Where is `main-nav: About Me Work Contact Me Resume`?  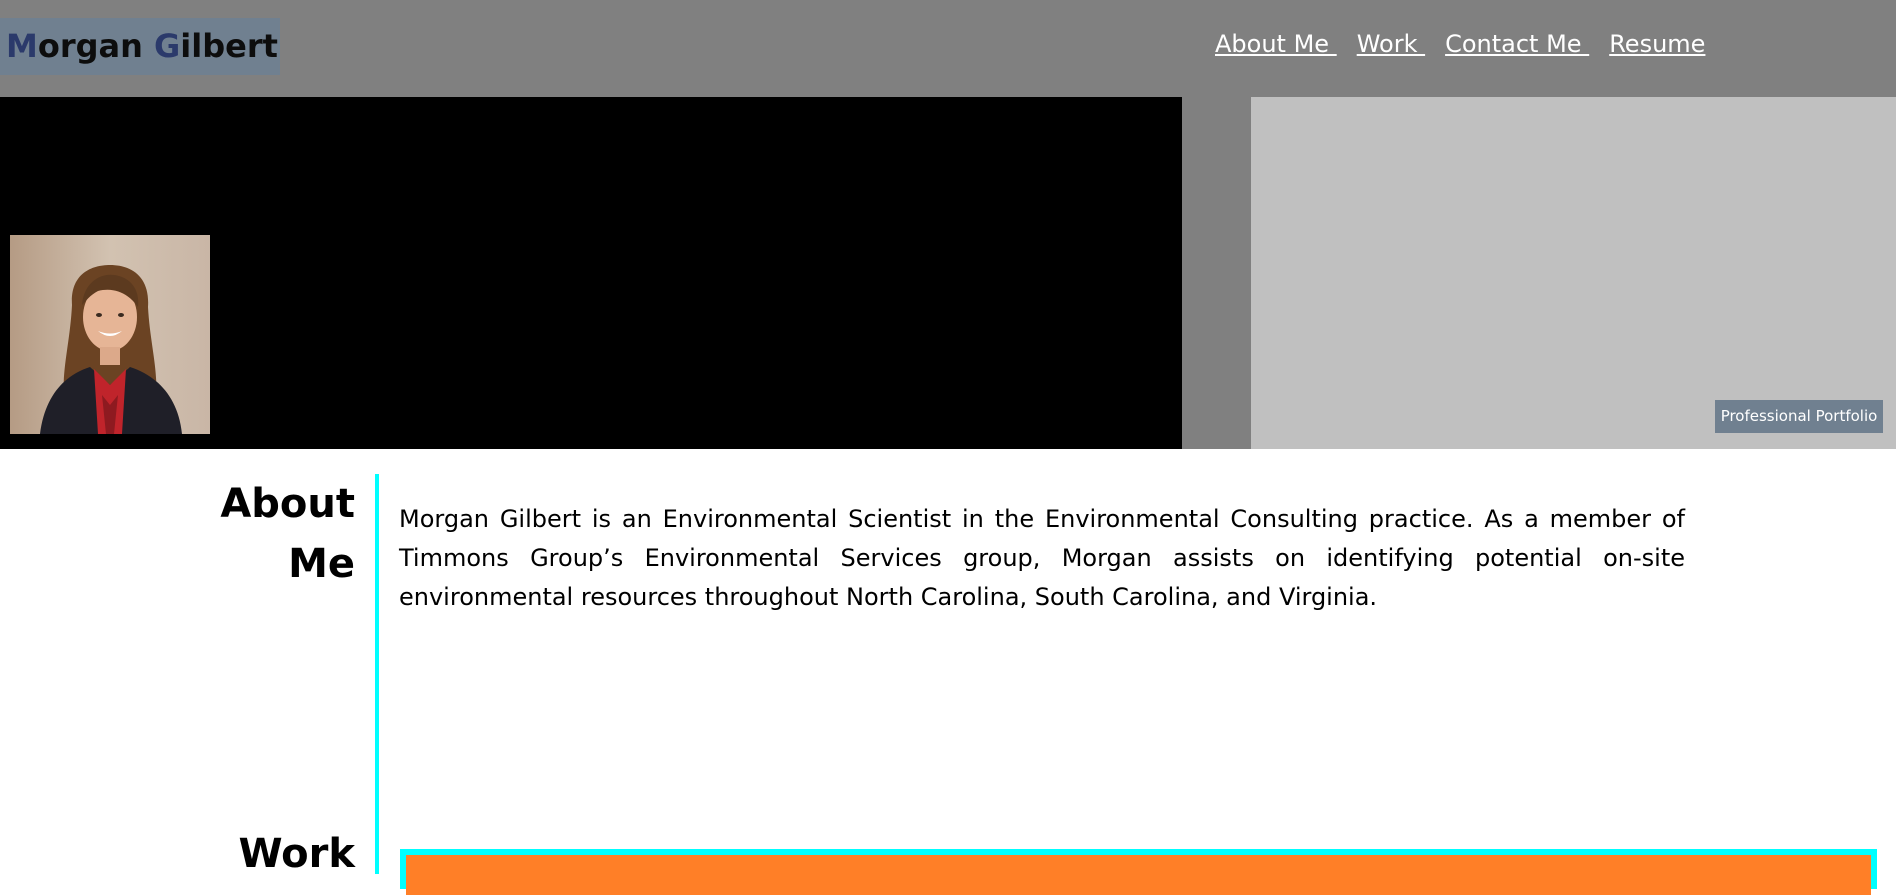 main-nav: About Me Work Contact Me Resume is located at coordinates (1460, 44).